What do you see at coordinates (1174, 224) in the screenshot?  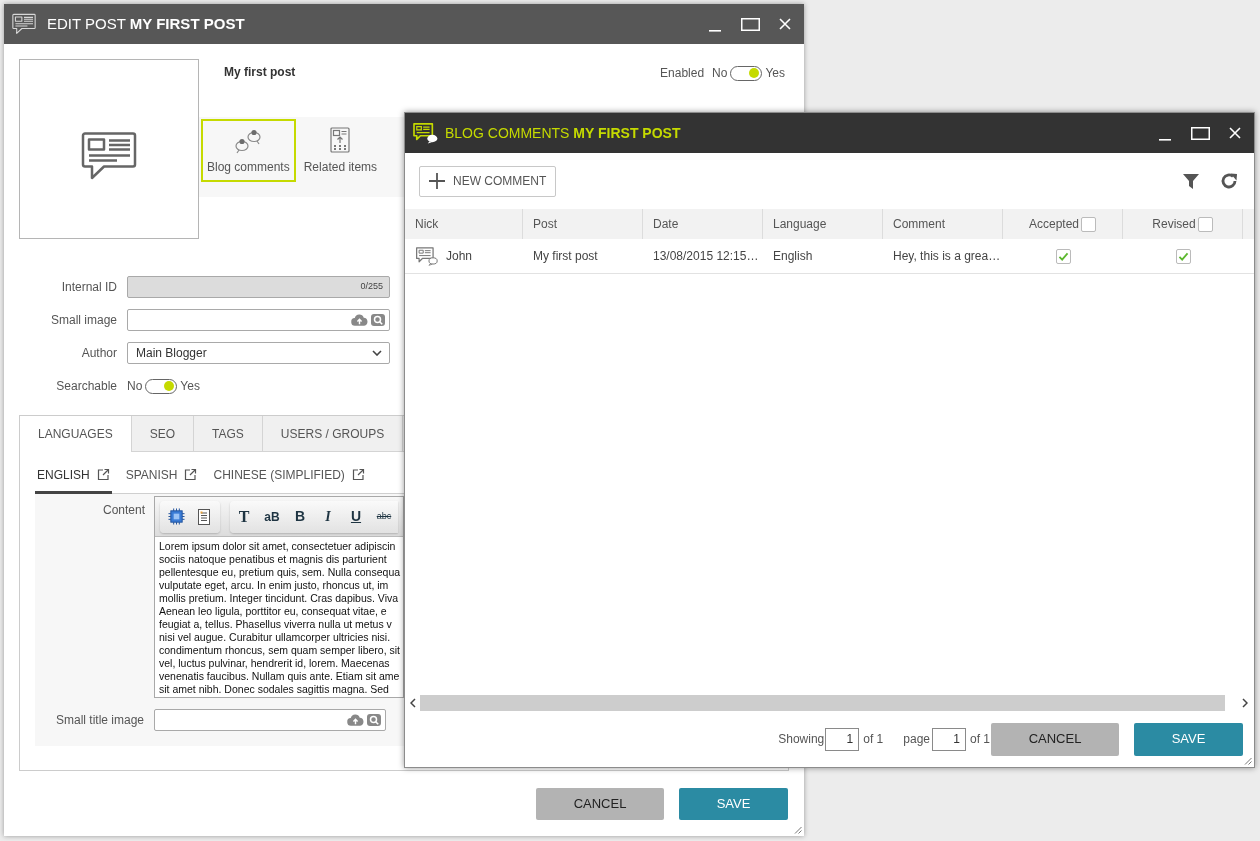 I see `column-header: Revised` at bounding box center [1174, 224].